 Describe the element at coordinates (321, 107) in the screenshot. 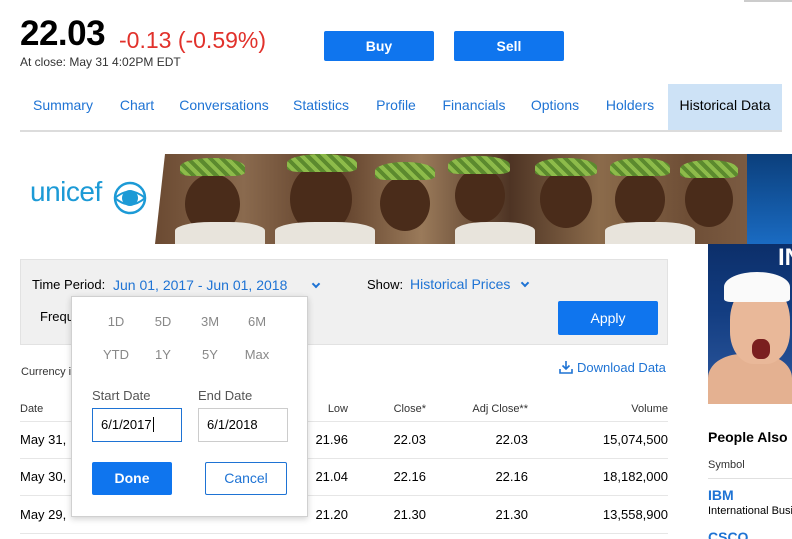

I see `tab-statistics: Statistics` at that location.